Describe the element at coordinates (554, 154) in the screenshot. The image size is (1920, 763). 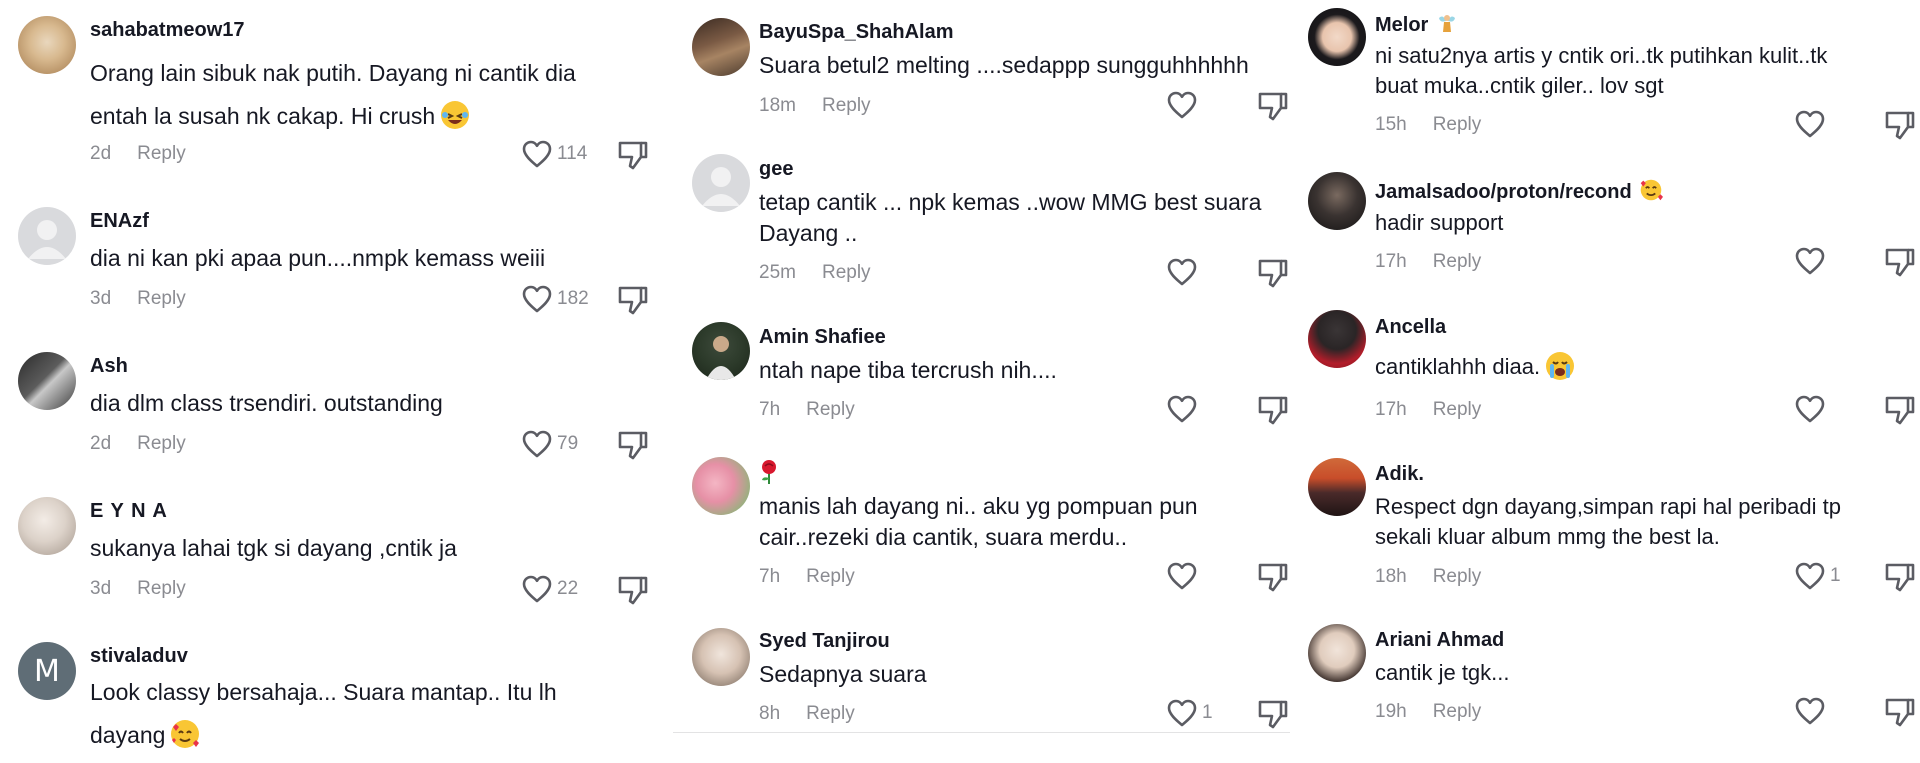
I see `like-button: 114` at that location.